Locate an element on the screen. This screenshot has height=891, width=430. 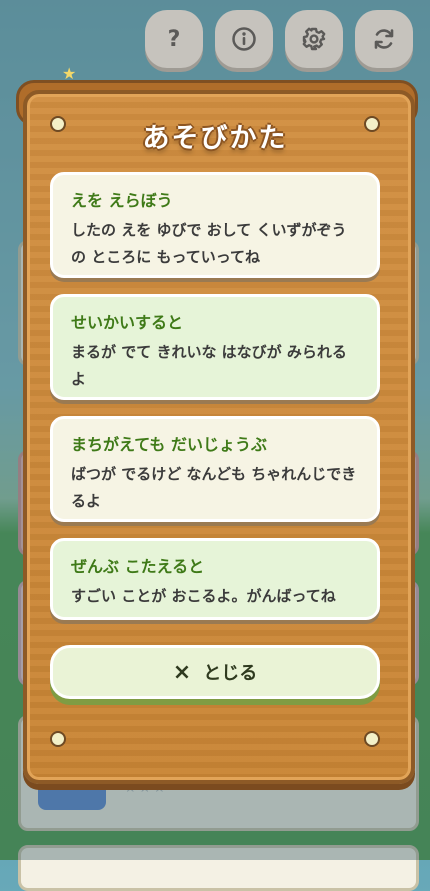
info-icon is located at coordinates (244, 39).